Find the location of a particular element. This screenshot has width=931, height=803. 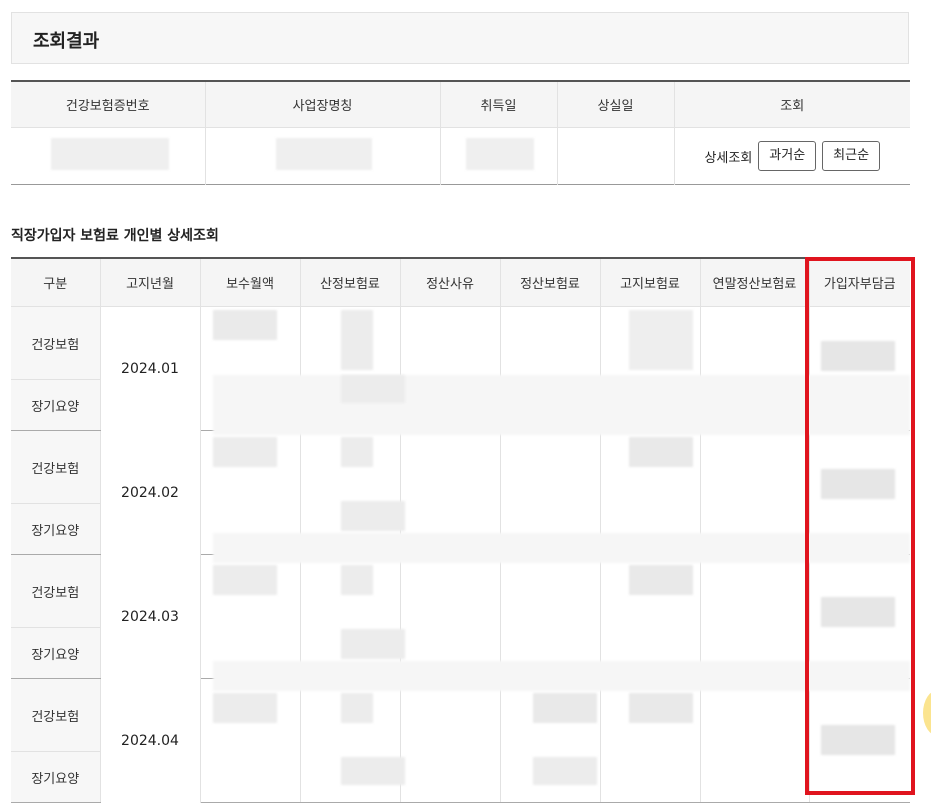

notice-month: 2024.02 is located at coordinates (150, 493).